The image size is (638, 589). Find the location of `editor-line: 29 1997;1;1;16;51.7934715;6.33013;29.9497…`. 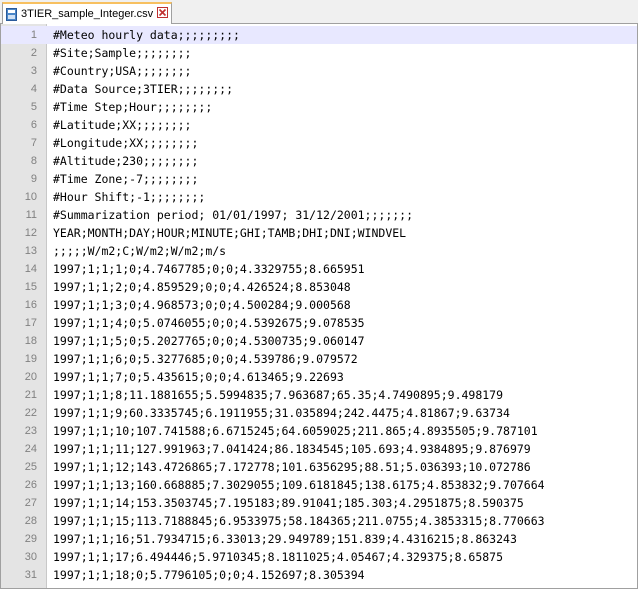

editor-line: 29 1997;1;1;16;51.7934715;6.33013;29.9497… is located at coordinates (319, 539).